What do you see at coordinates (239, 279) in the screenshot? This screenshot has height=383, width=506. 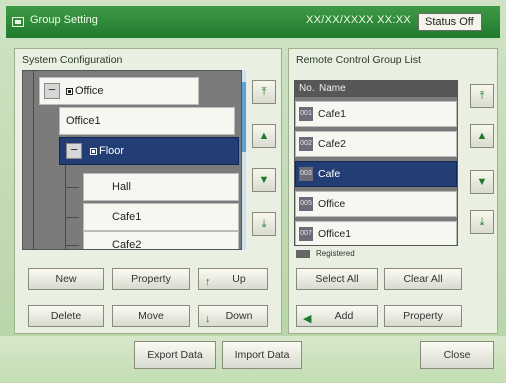 I see `up-button-label: Up` at bounding box center [239, 279].